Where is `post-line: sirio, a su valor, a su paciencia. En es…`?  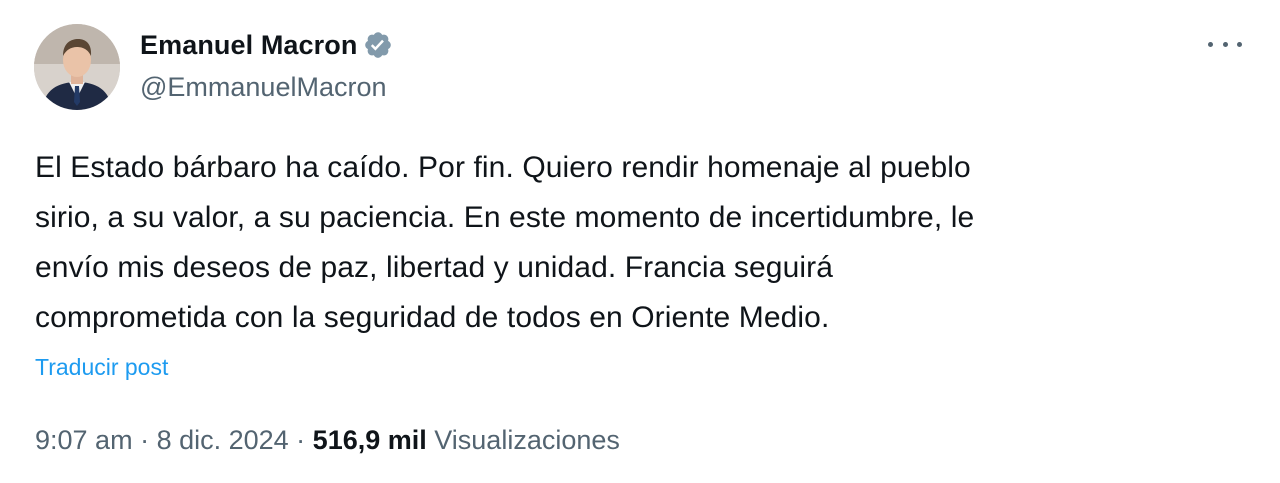 post-line: sirio, a su valor, a su paciencia. En es… is located at coordinates (505, 217).